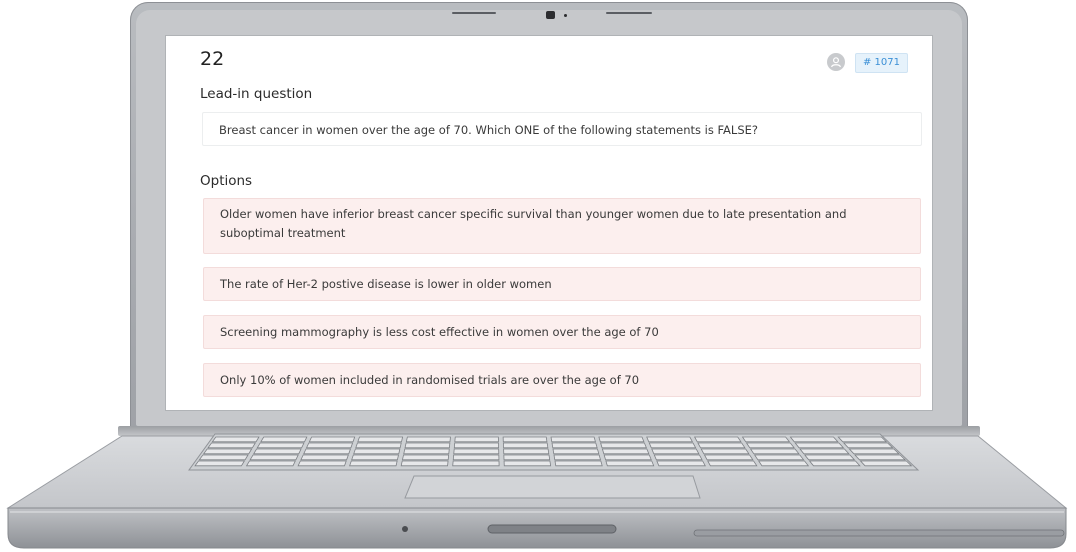 Image resolution: width=1076 pixels, height=552 pixels. Describe the element at coordinates (552, 529) in the screenshot. I see `front-latch` at that location.